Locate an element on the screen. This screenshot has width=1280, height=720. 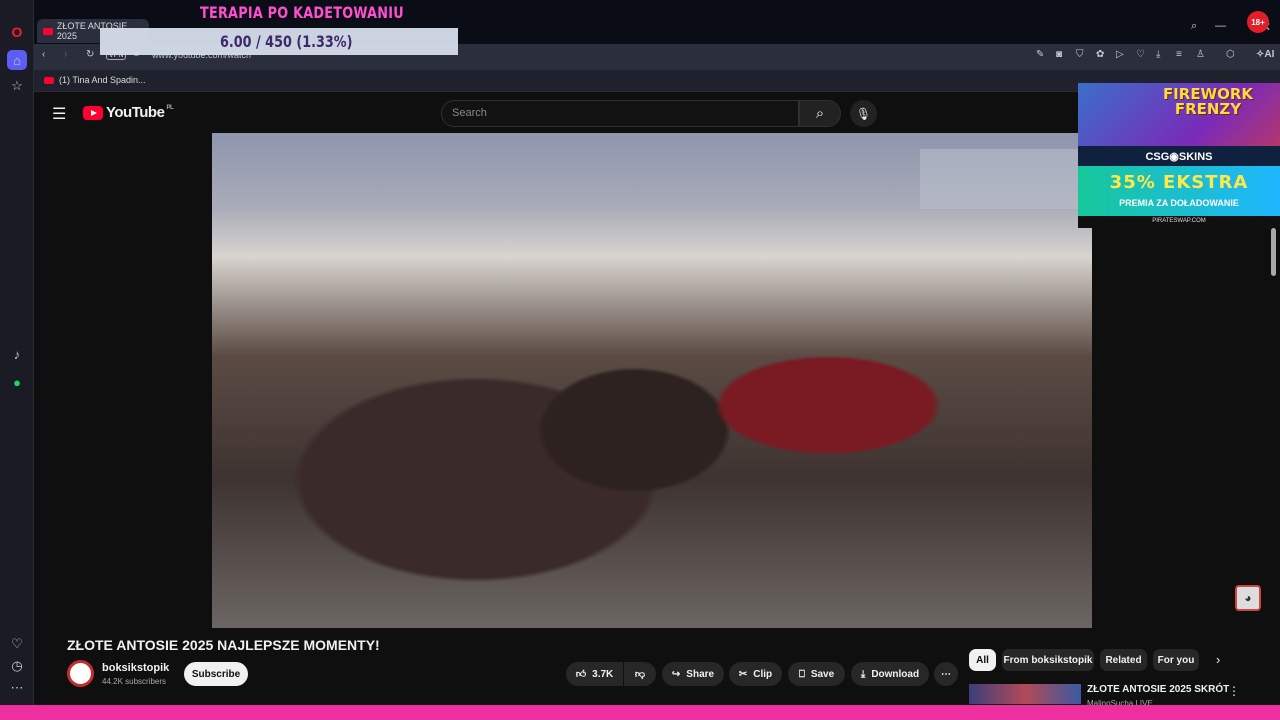
chip-all: All is located at coordinates (982, 660).